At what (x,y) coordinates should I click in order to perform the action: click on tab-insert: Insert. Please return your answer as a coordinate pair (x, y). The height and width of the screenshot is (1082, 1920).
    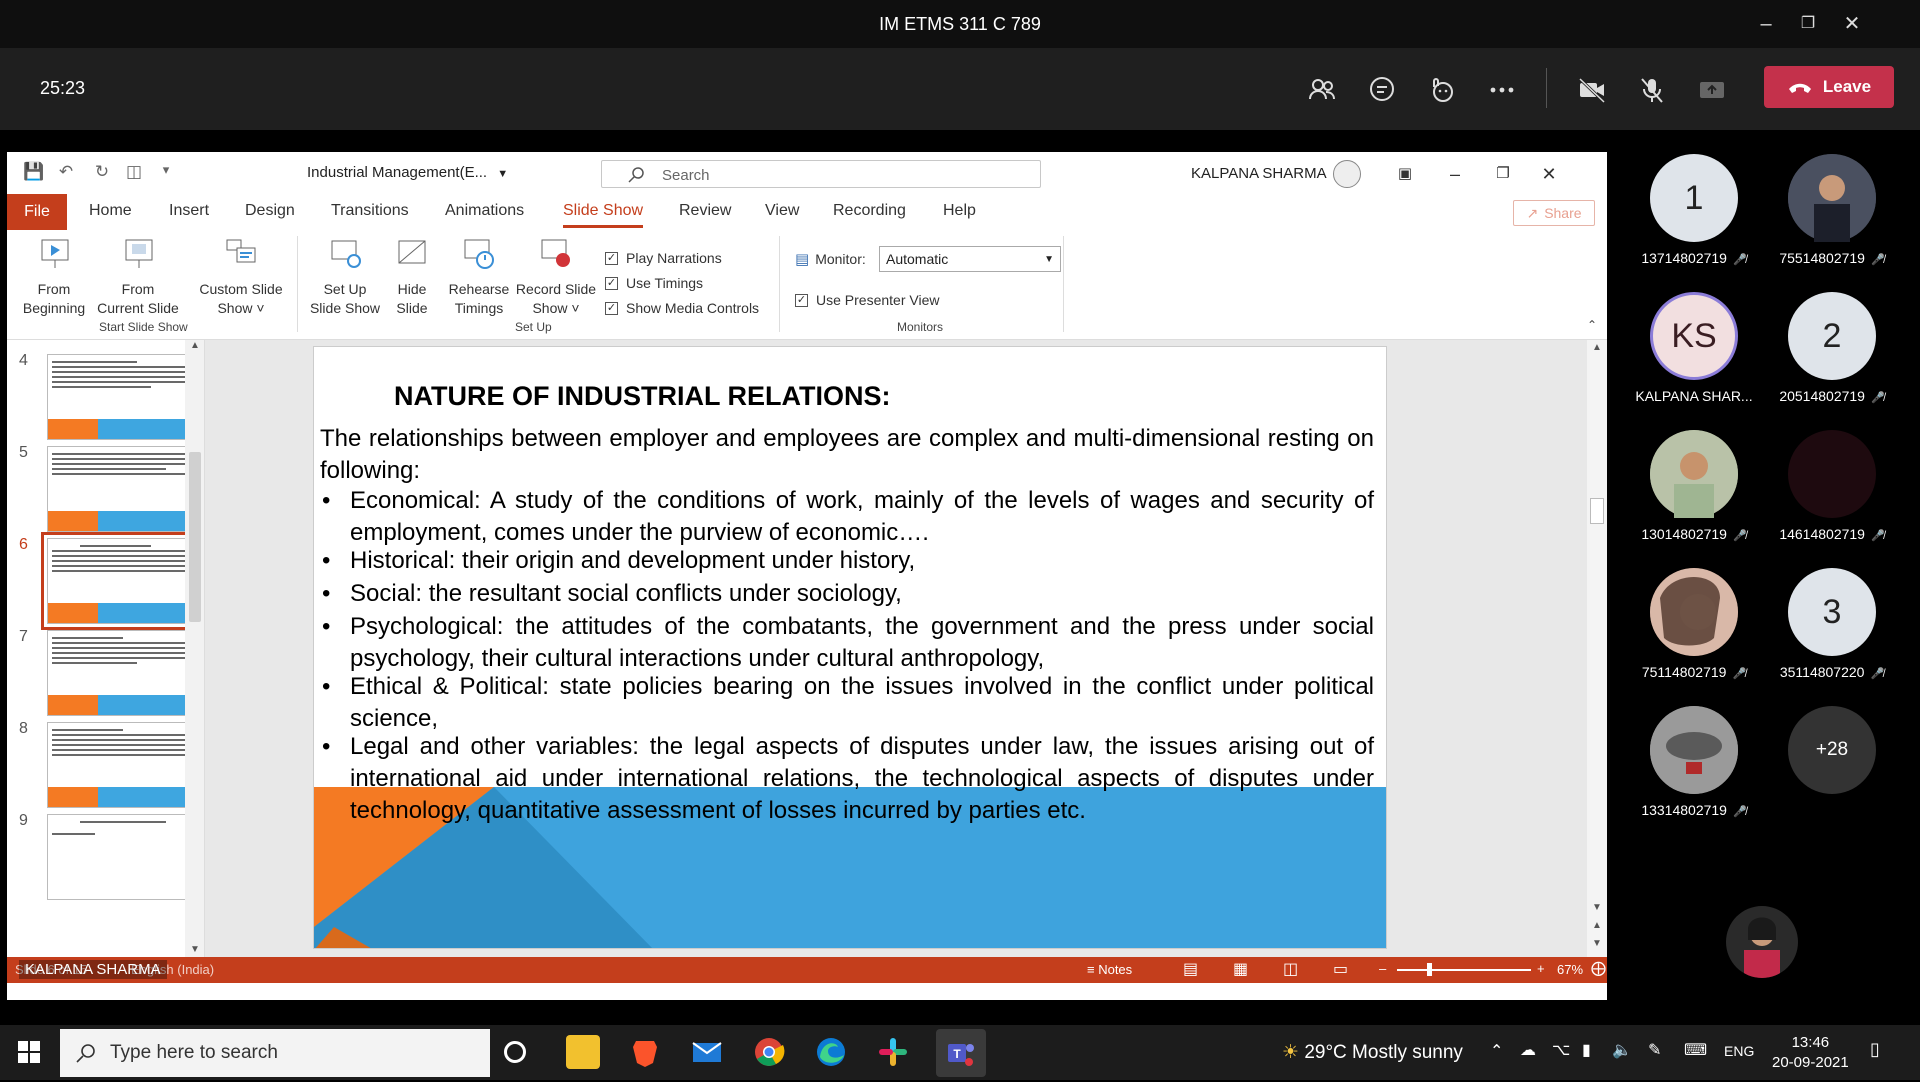
    Looking at the image, I should click on (189, 211).